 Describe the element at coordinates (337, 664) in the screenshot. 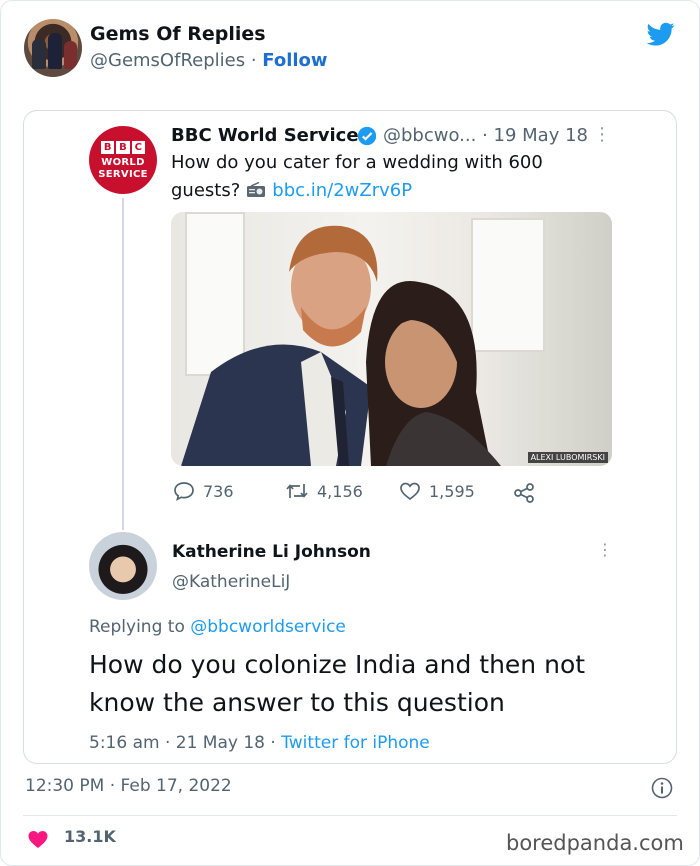

I see `reply-text-line: How do you colonize India and then not` at that location.